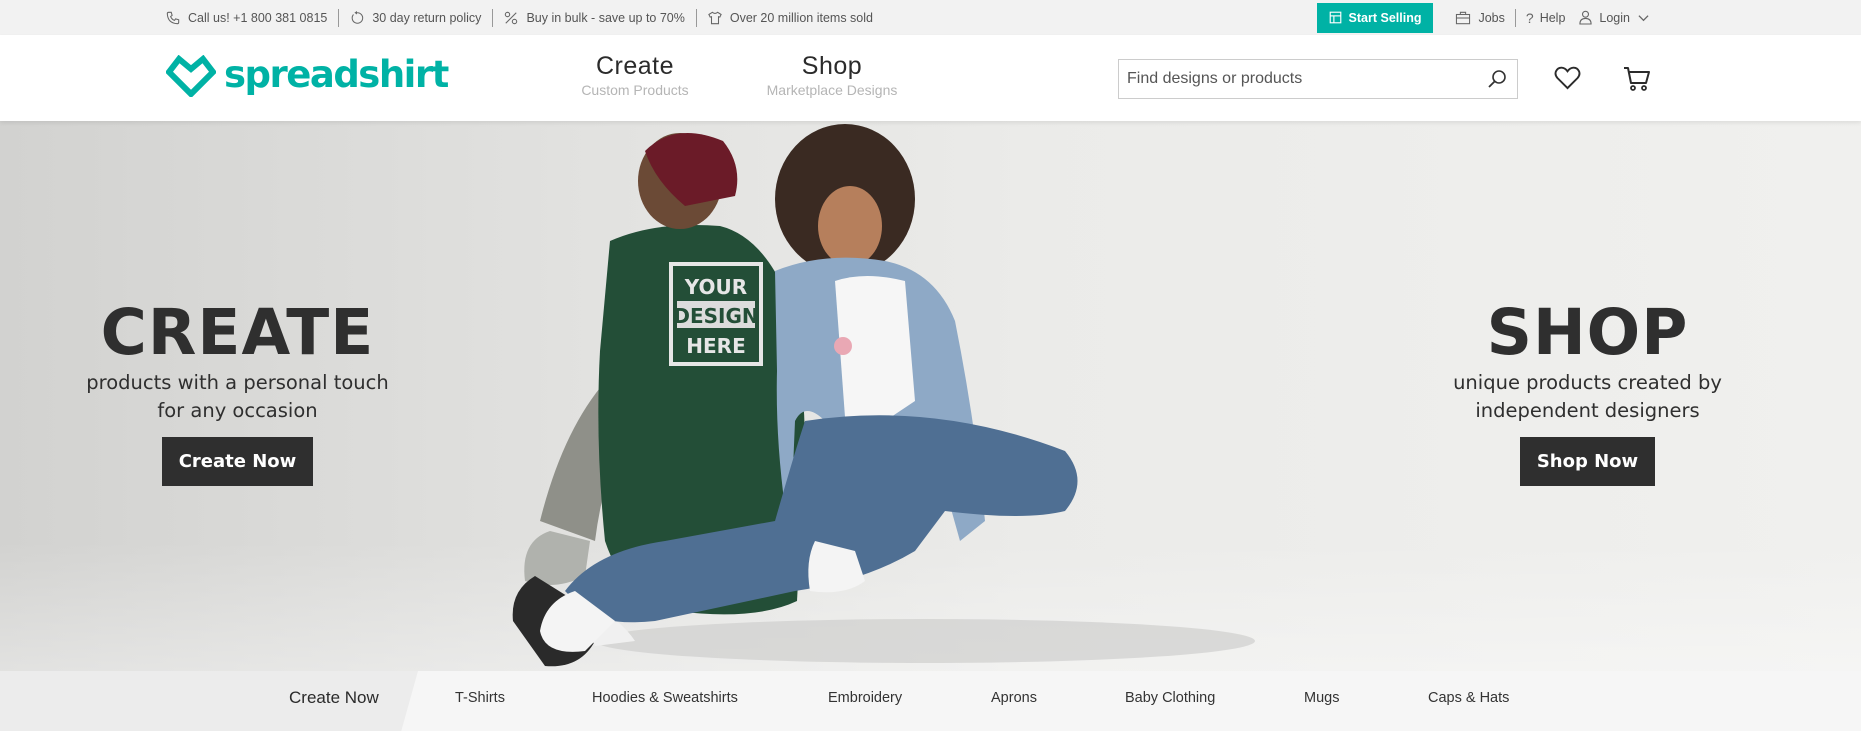 The width and height of the screenshot is (1861, 731). Describe the element at coordinates (258, 17) in the screenshot. I see `phone-text: Call us! +1 800 381 0815` at that location.